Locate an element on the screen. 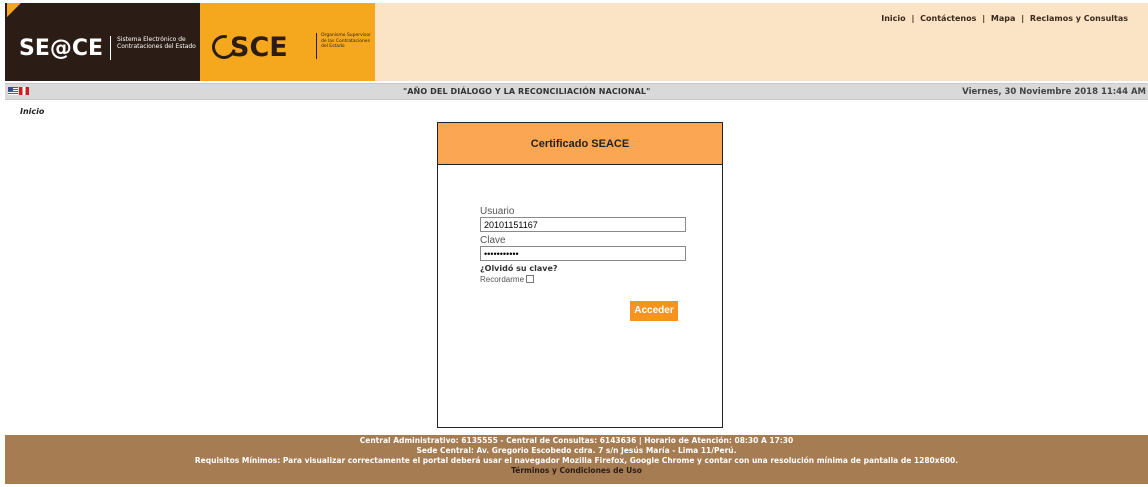 The image size is (1148, 487). language-switcher is located at coordinates (18, 93).